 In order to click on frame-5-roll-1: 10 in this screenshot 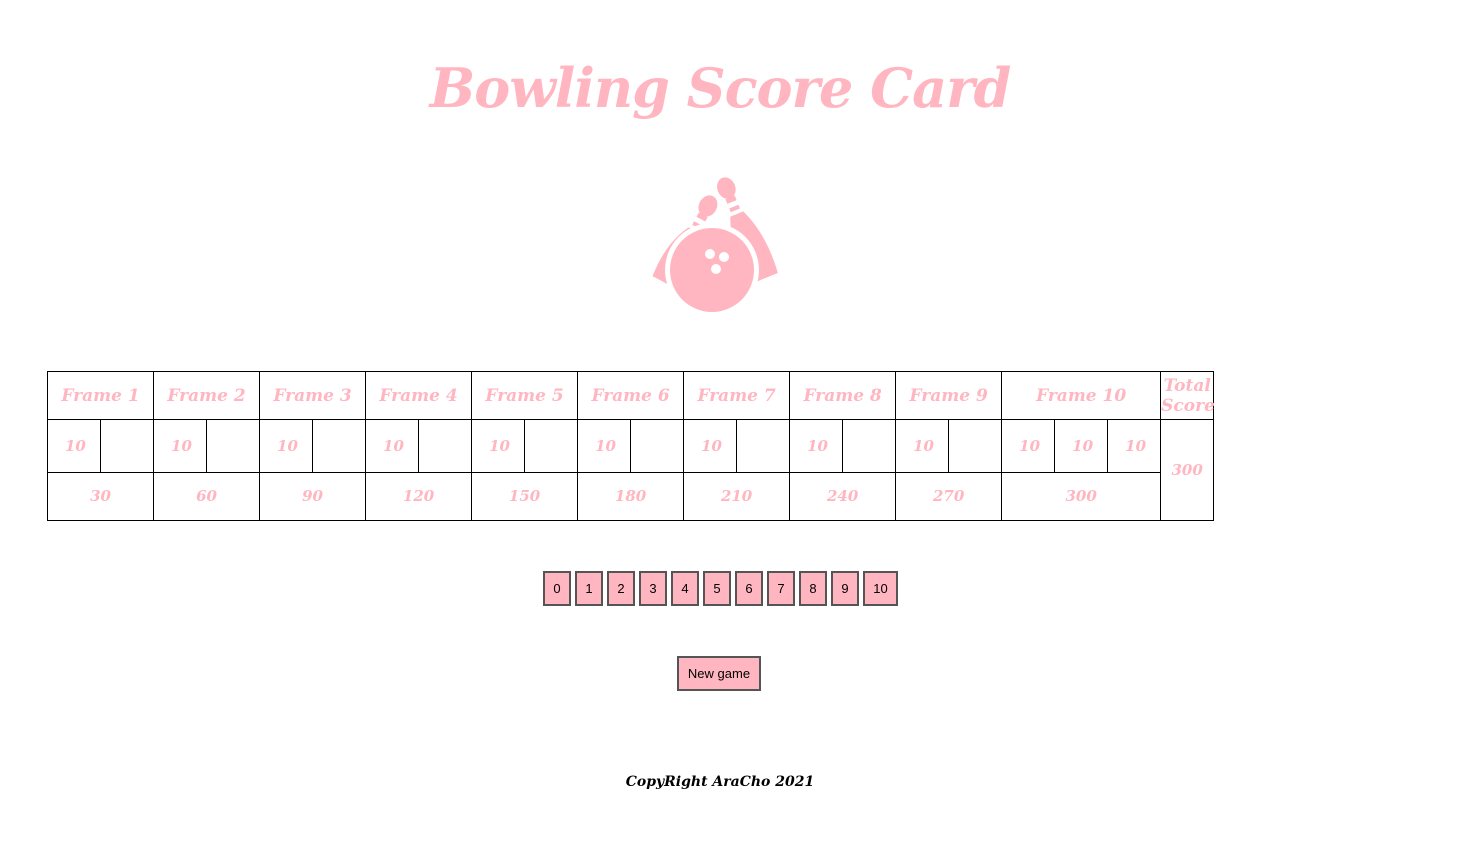, I will do `click(498, 446)`.